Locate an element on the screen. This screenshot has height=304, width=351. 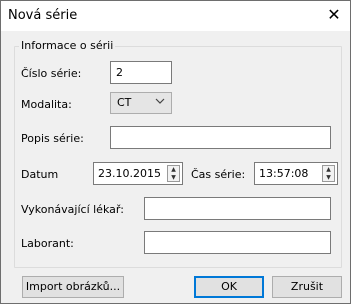
date-spin-buttons: ▲ ▼ is located at coordinates (173, 173).